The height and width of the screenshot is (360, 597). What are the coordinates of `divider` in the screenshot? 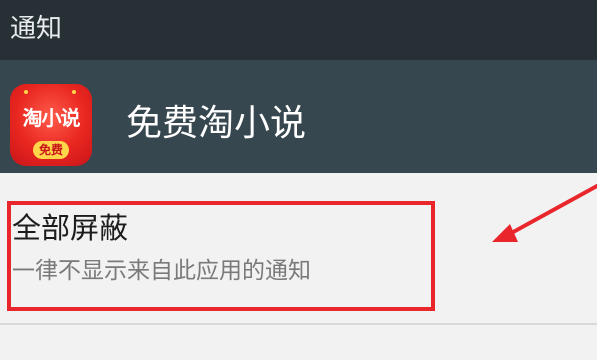 It's located at (298, 324).